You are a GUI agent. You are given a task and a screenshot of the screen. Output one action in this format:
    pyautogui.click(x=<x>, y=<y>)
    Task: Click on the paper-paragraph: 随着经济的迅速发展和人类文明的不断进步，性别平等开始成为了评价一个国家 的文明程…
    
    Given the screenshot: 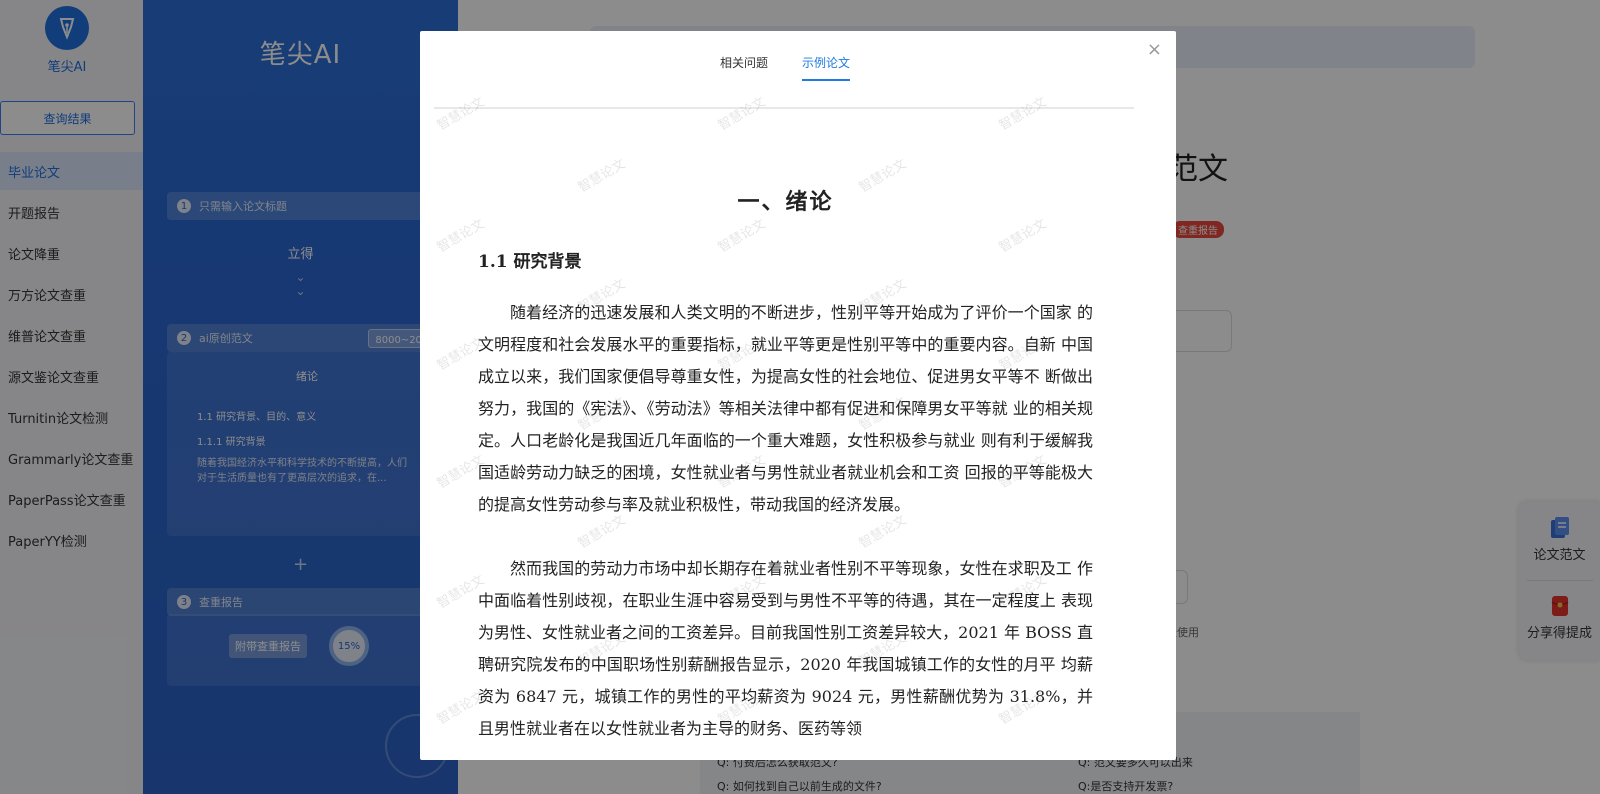 What is the action you would take?
    pyautogui.click(x=785, y=408)
    